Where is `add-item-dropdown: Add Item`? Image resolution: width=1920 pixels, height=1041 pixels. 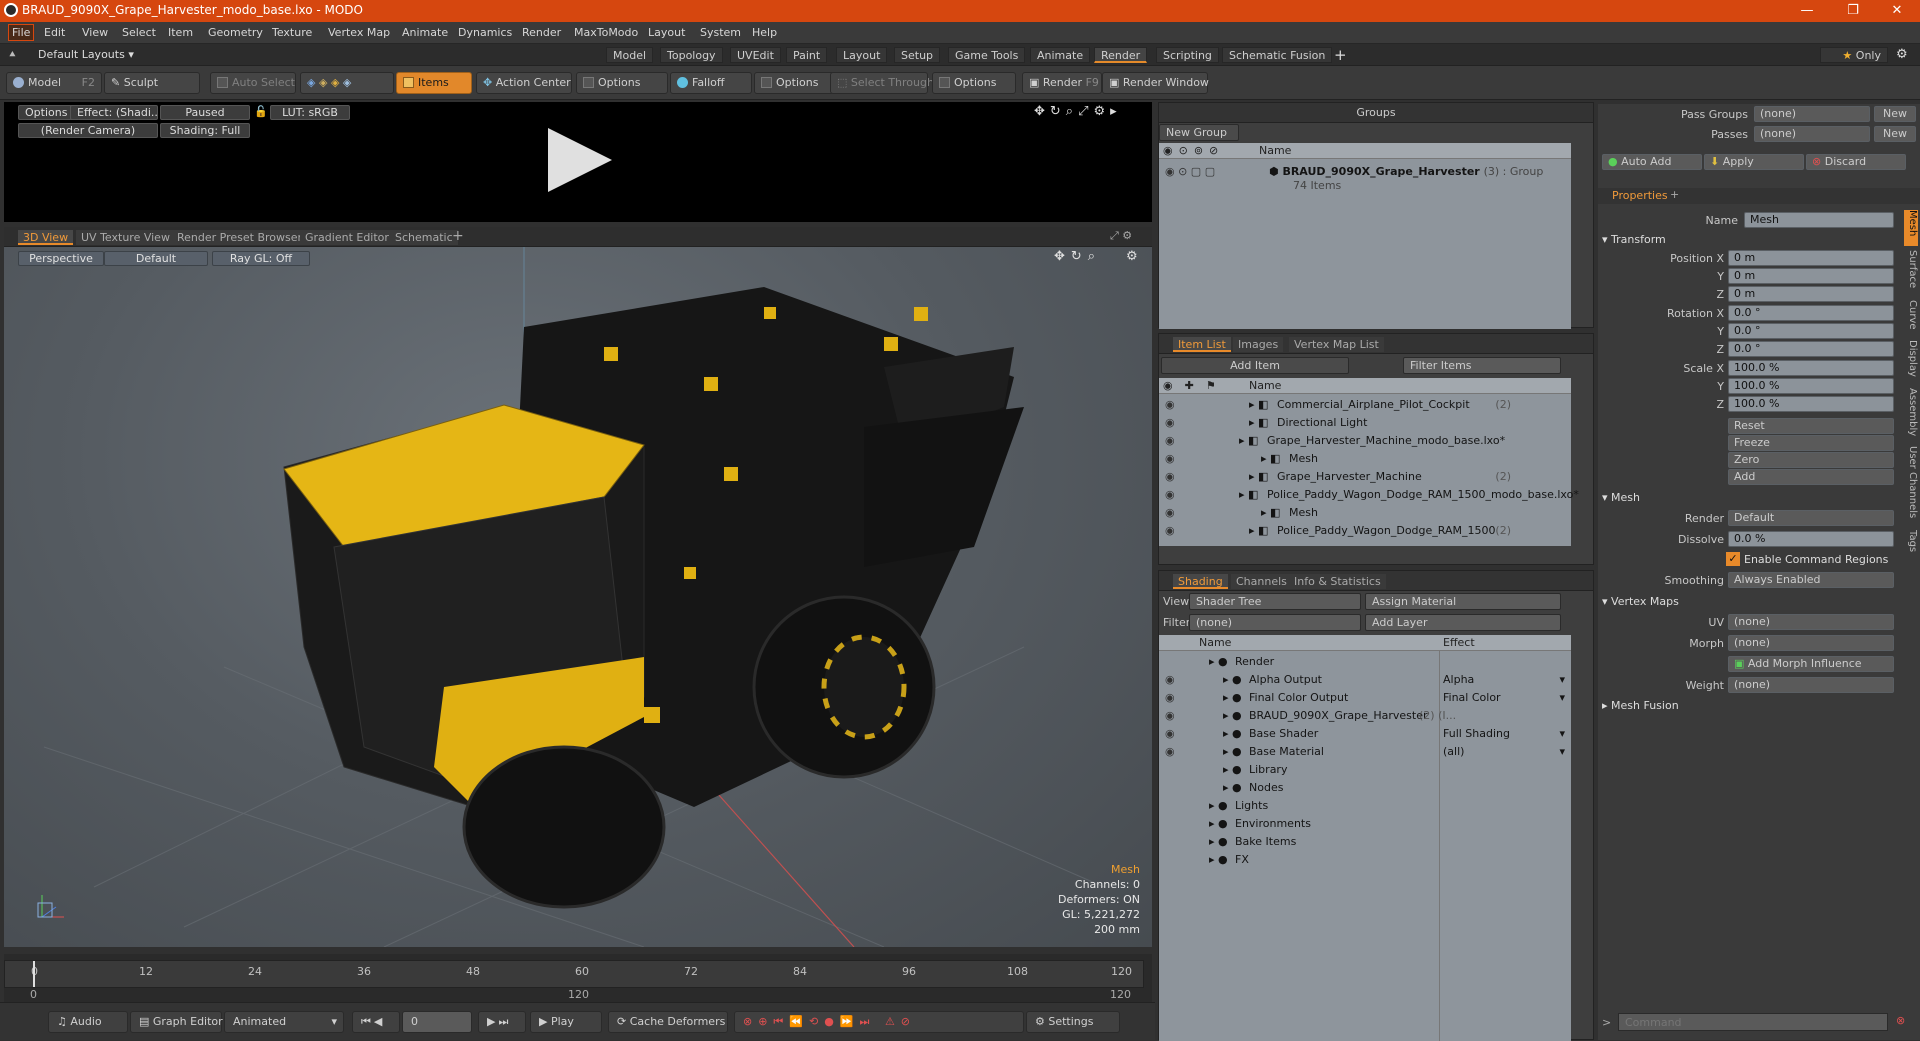
add-item-dropdown: Add Item is located at coordinates (1255, 365).